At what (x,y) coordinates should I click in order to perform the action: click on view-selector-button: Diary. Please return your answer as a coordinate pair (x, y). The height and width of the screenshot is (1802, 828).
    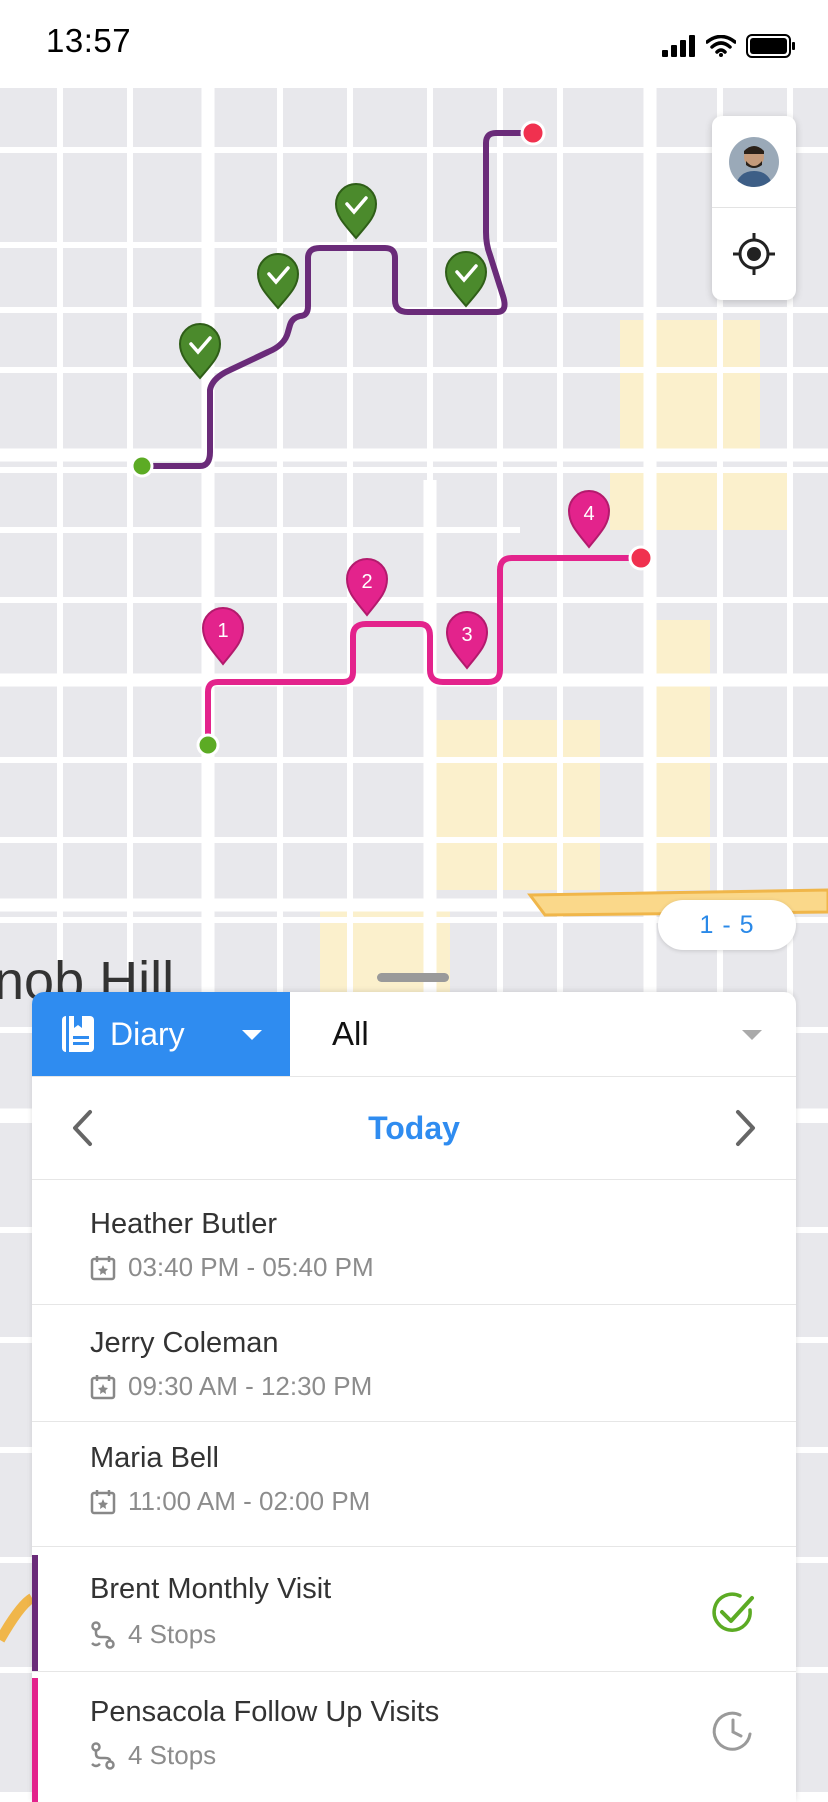
    Looking at the image, I should click on (161, 1034).